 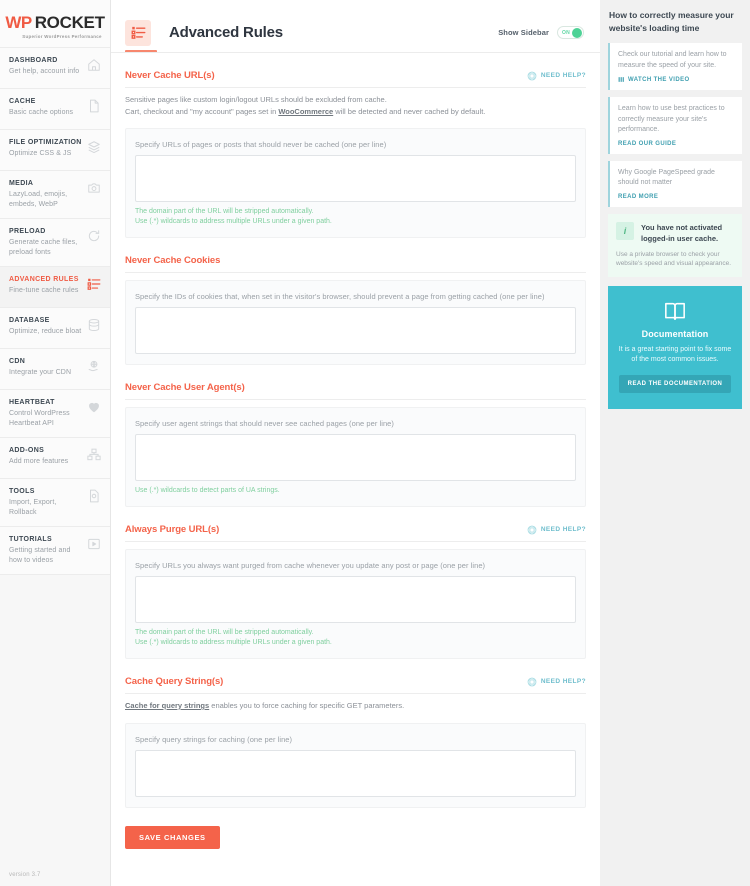 I want to click on aside-card-link: READ MORE, so click(x=676, y=197).